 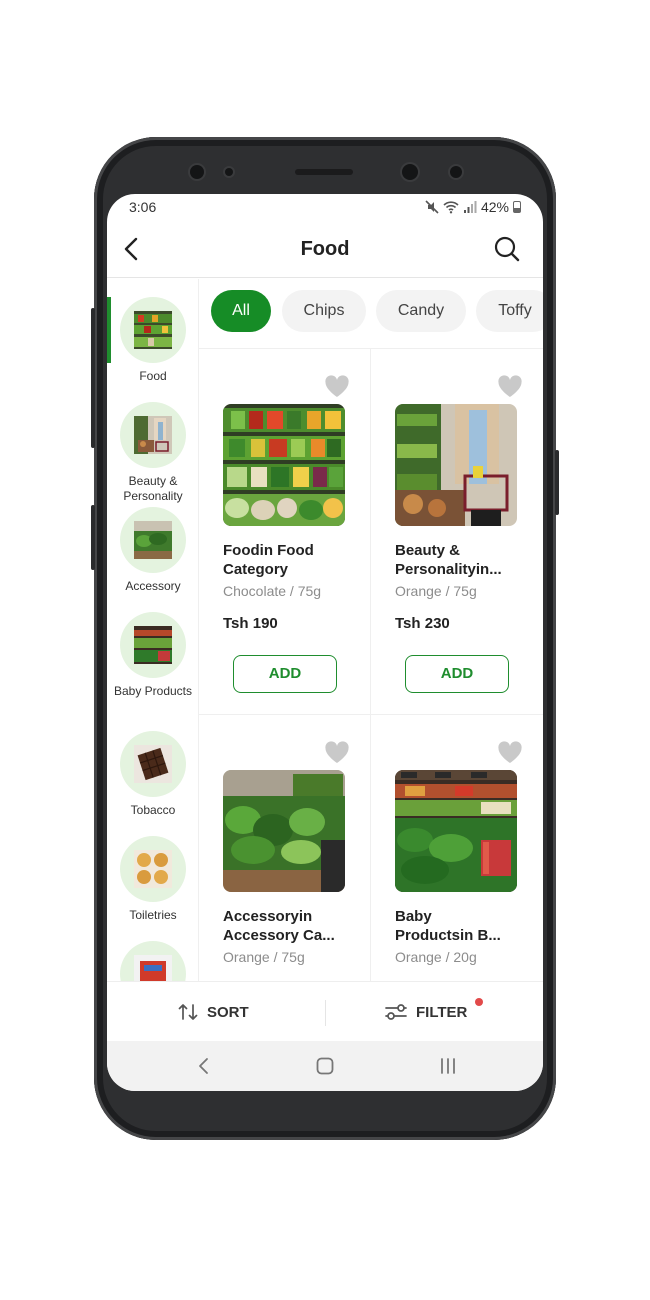 I want to click on chip-all: All, so click(x=241, y=311).